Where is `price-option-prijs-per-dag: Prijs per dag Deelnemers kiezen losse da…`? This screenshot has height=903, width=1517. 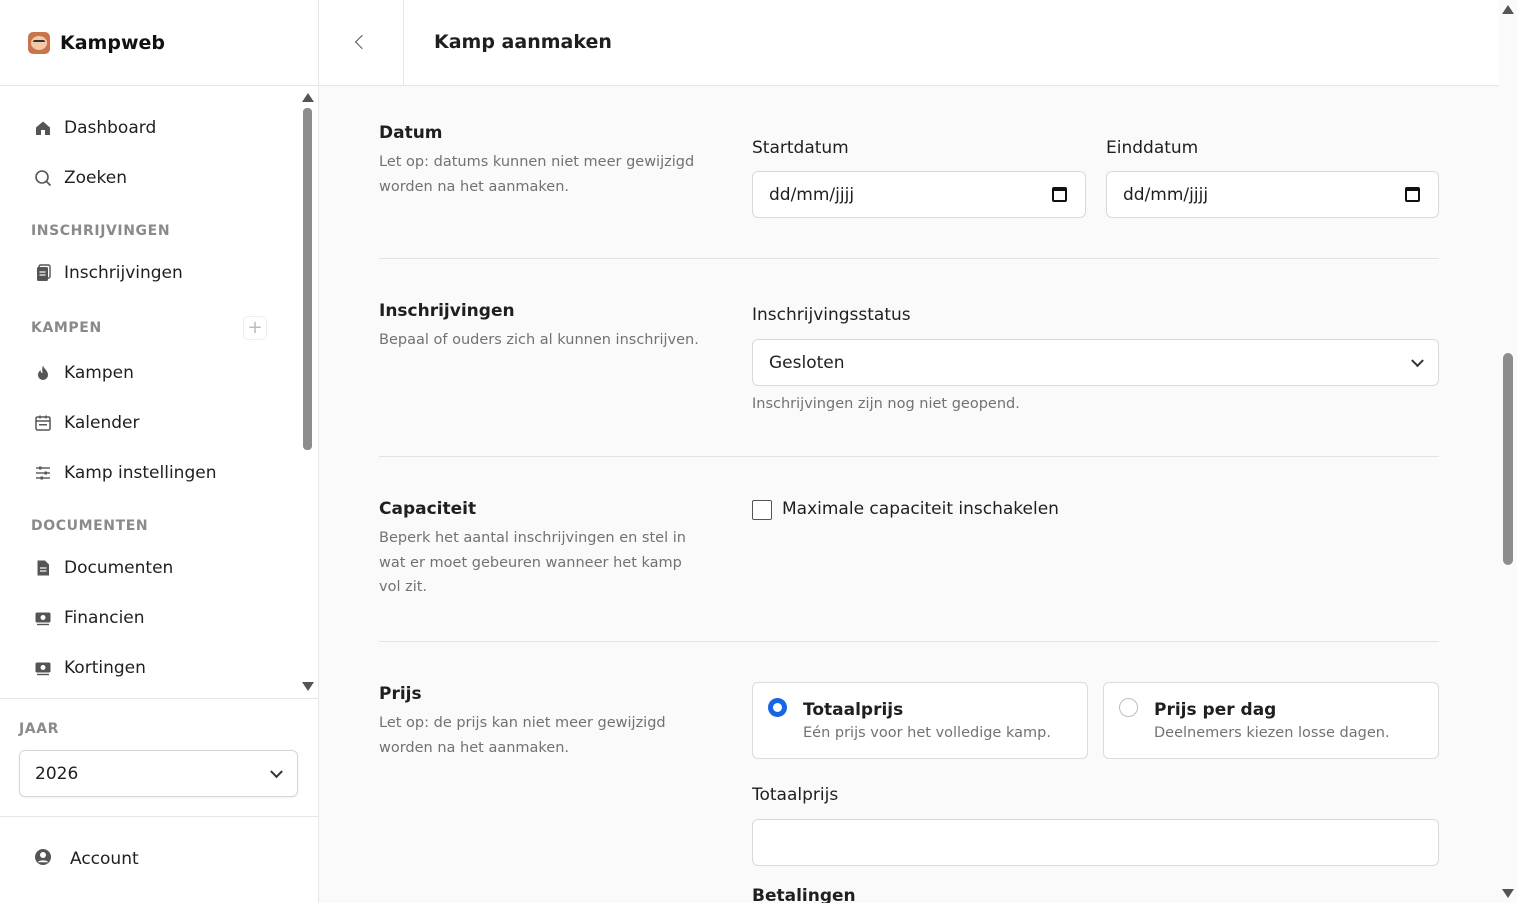 price-option-prijs-per-dag: Prijs per dag Deelnemers kiezen losse da… is located at coordinates (1271, 720).